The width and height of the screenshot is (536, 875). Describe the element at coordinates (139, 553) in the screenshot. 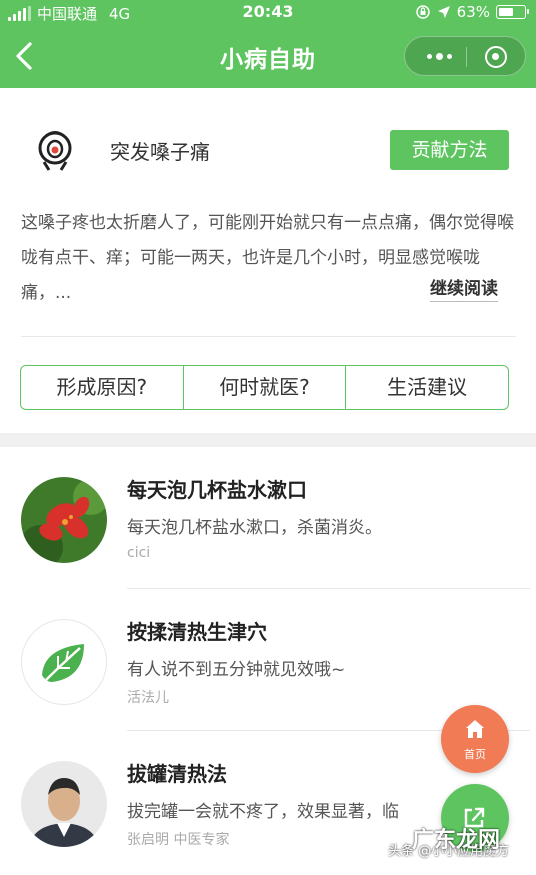

I see `method-author: cici` at that location.